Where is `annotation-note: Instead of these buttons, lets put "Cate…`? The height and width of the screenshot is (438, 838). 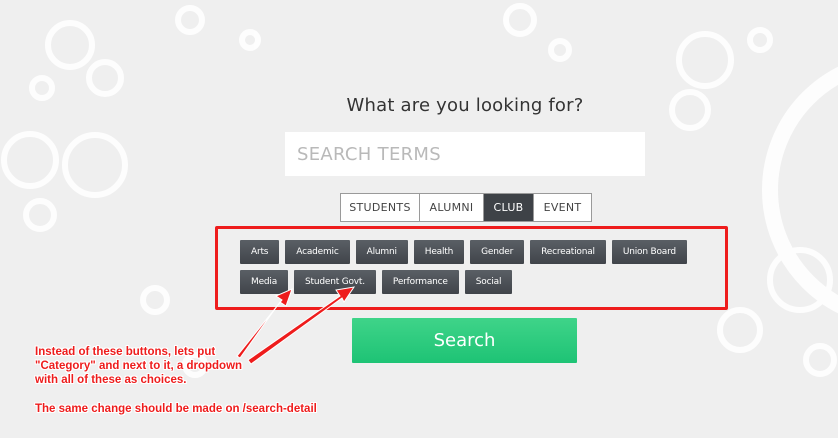
annotation-note: Instead of these buttons, lets put "Cate… is located at coordinates (138, 366).